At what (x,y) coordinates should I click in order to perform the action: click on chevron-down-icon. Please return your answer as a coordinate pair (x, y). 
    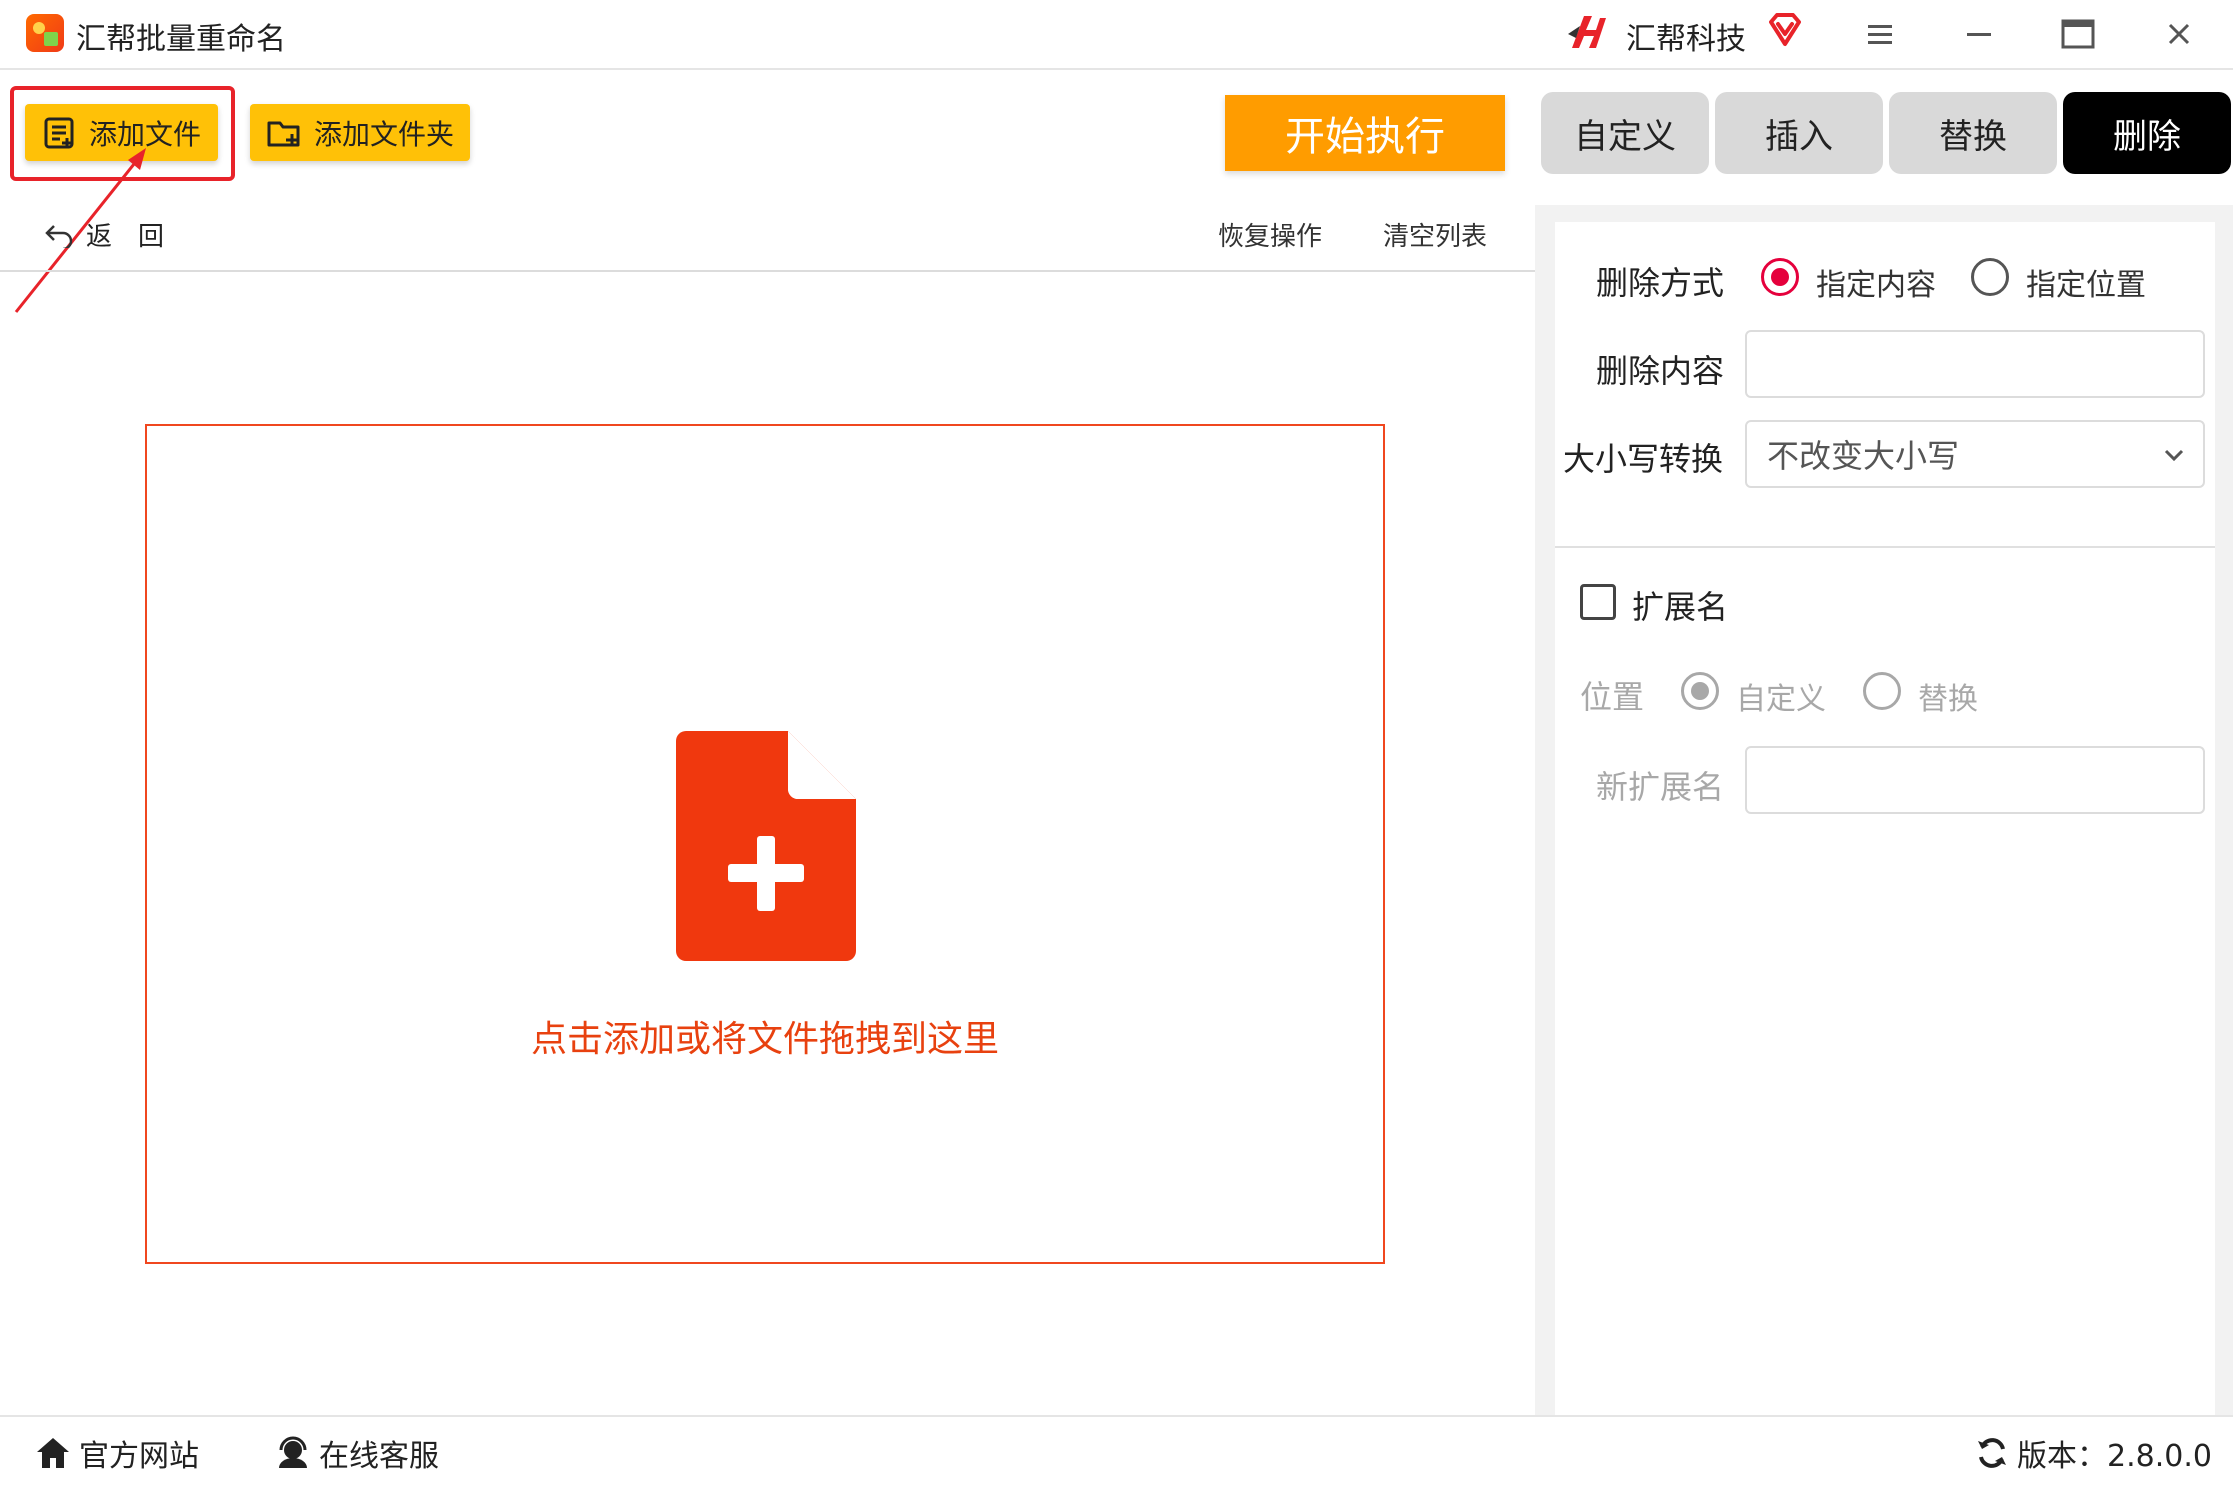
    Looking at the image, I should click on (2174, 455).